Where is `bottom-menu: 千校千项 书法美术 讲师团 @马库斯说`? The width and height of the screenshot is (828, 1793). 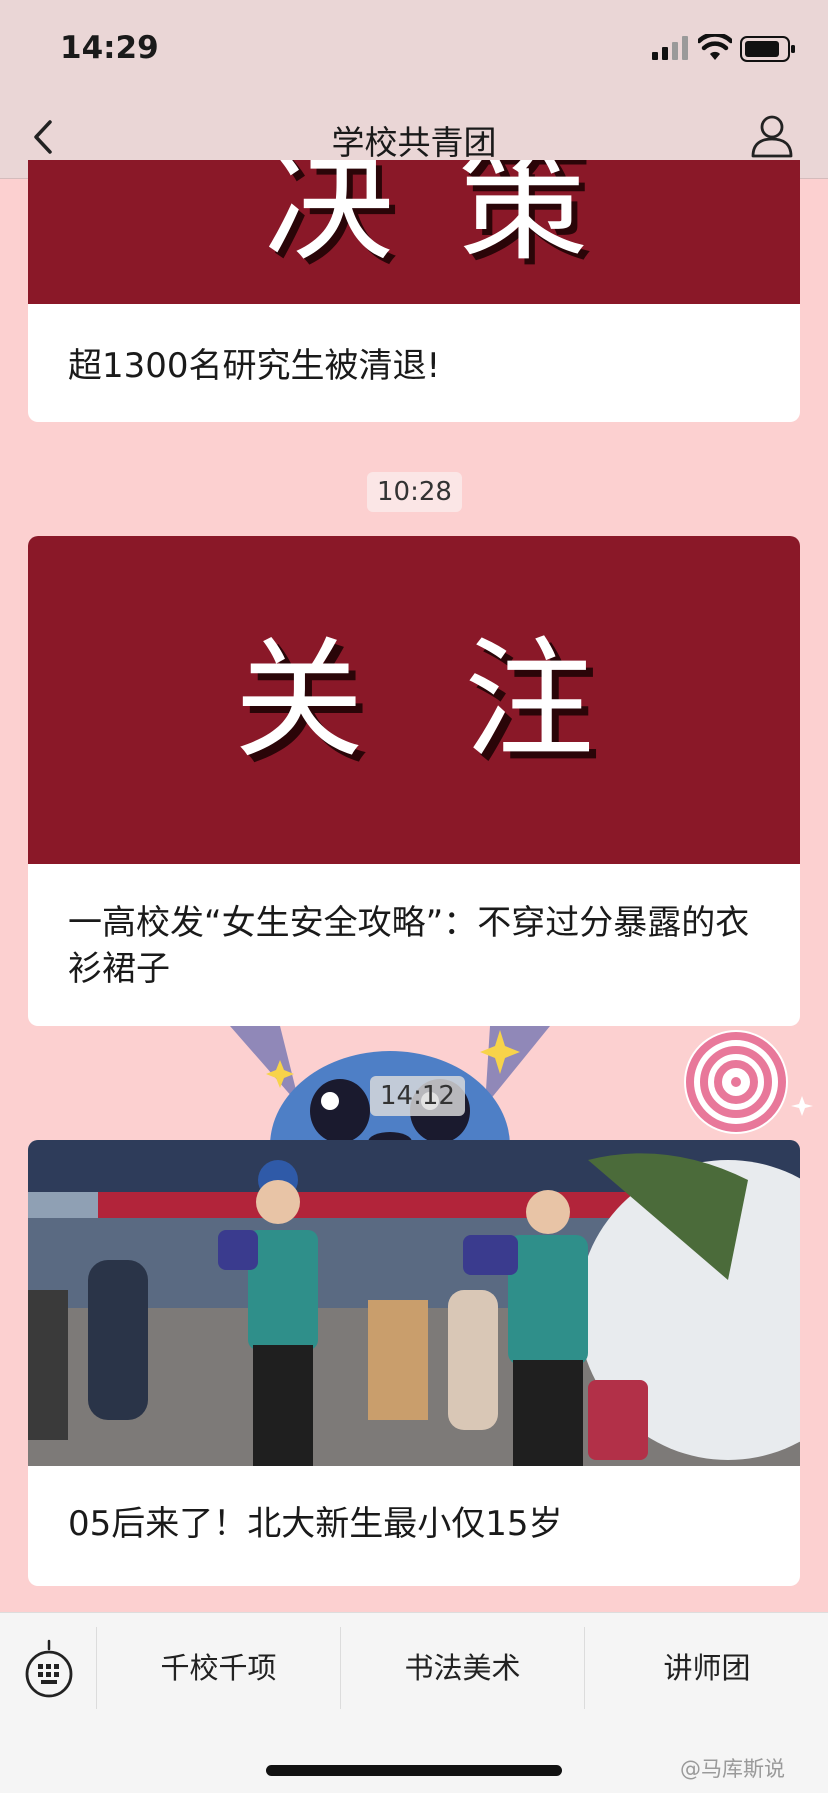 bottom-menu: 千校千项 书法美术 讲师团 @马库斯说 is located at coordinates (414, 1702).